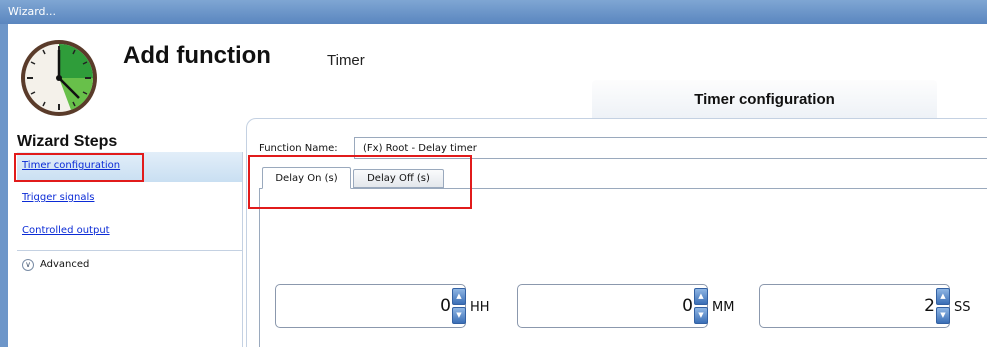 The width and height of the screenshot is (987, 347). I want to click on timer-configuration-tab-label: Timer configuration, so click(764, 99).